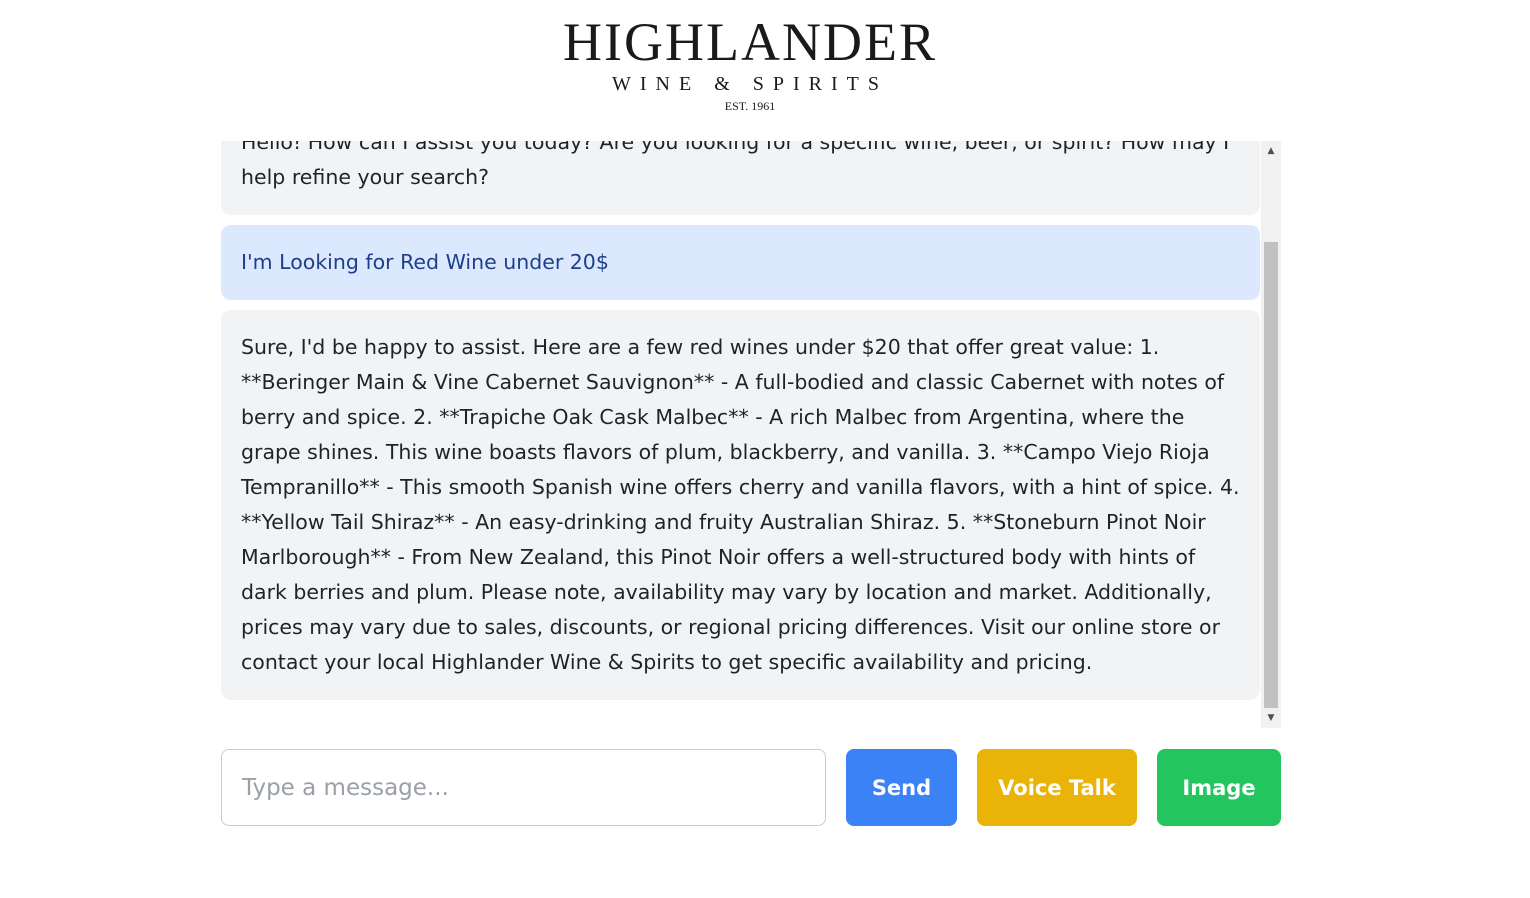  Describe the element at coordinates (1219, 787) in the screenshot. I see `image-button: Image` at that location.